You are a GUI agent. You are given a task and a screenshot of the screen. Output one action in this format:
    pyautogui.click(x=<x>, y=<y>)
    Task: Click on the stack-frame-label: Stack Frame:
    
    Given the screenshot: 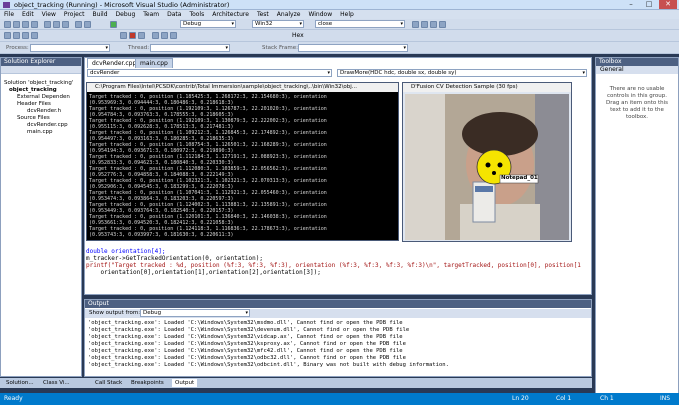 What is the action you would take?
    pyautogui.click(x=280, y=48)
    